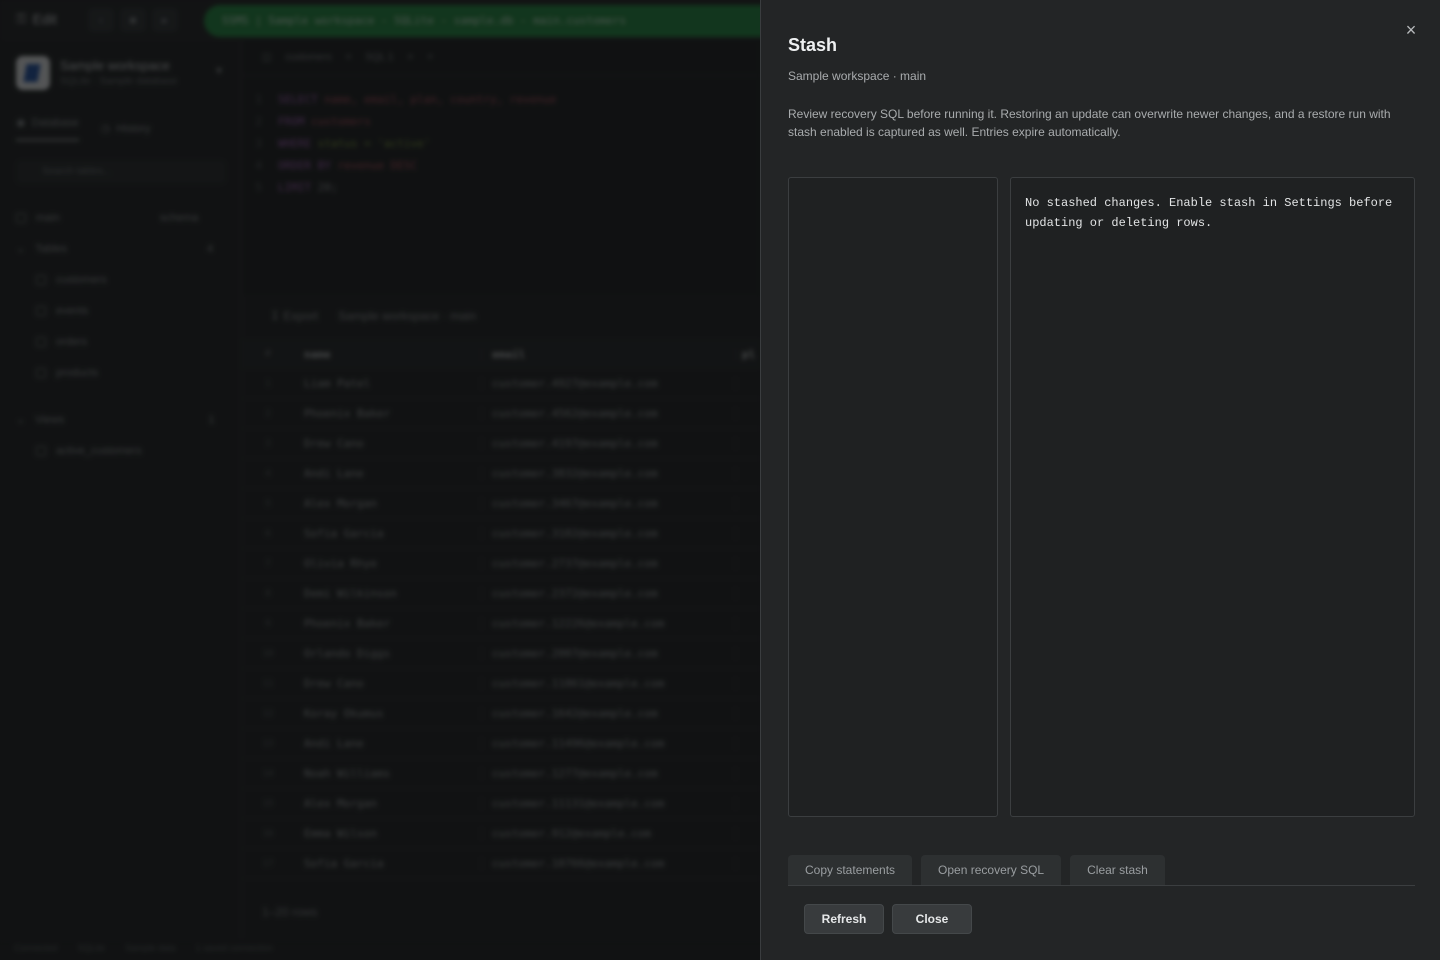  What do you see at coordinates (844, 919) in the screenshot?
I see `refresh-button: Refresh` at bounding box center [844, 919].